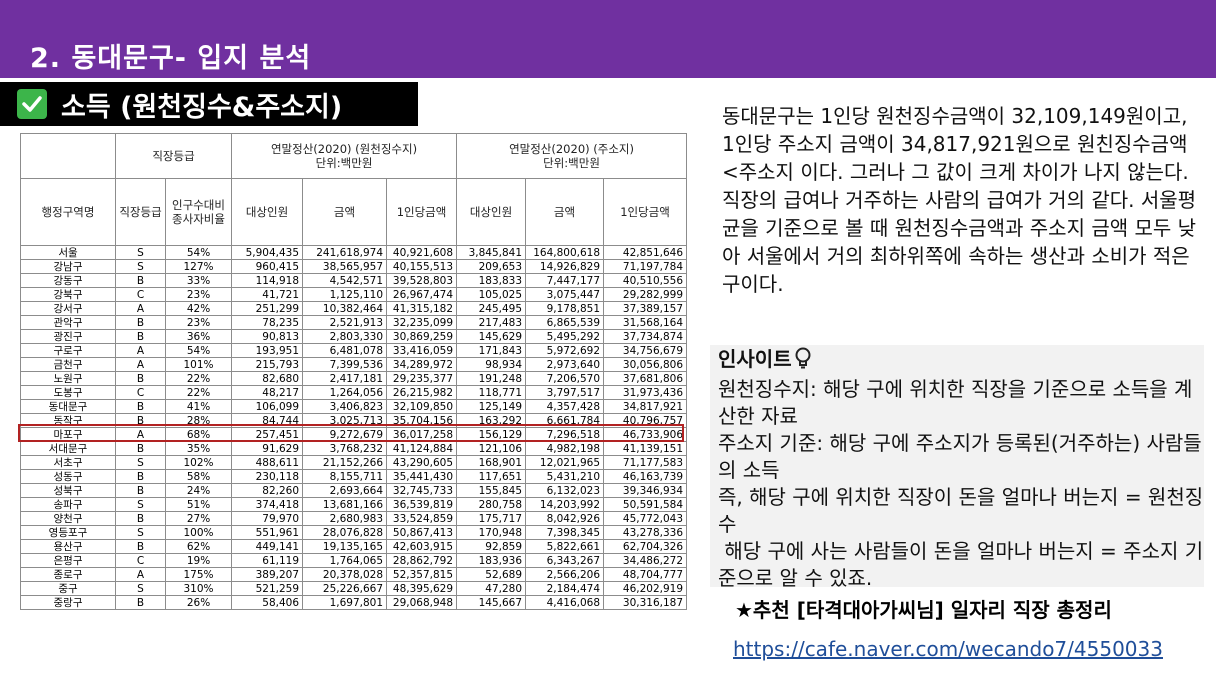 This screenshot has width=1216, height=684. What do you see at coordinates (491, 462) in the screenshot?
I see `table-cell: 168,901` at bounding box center [491, 462].